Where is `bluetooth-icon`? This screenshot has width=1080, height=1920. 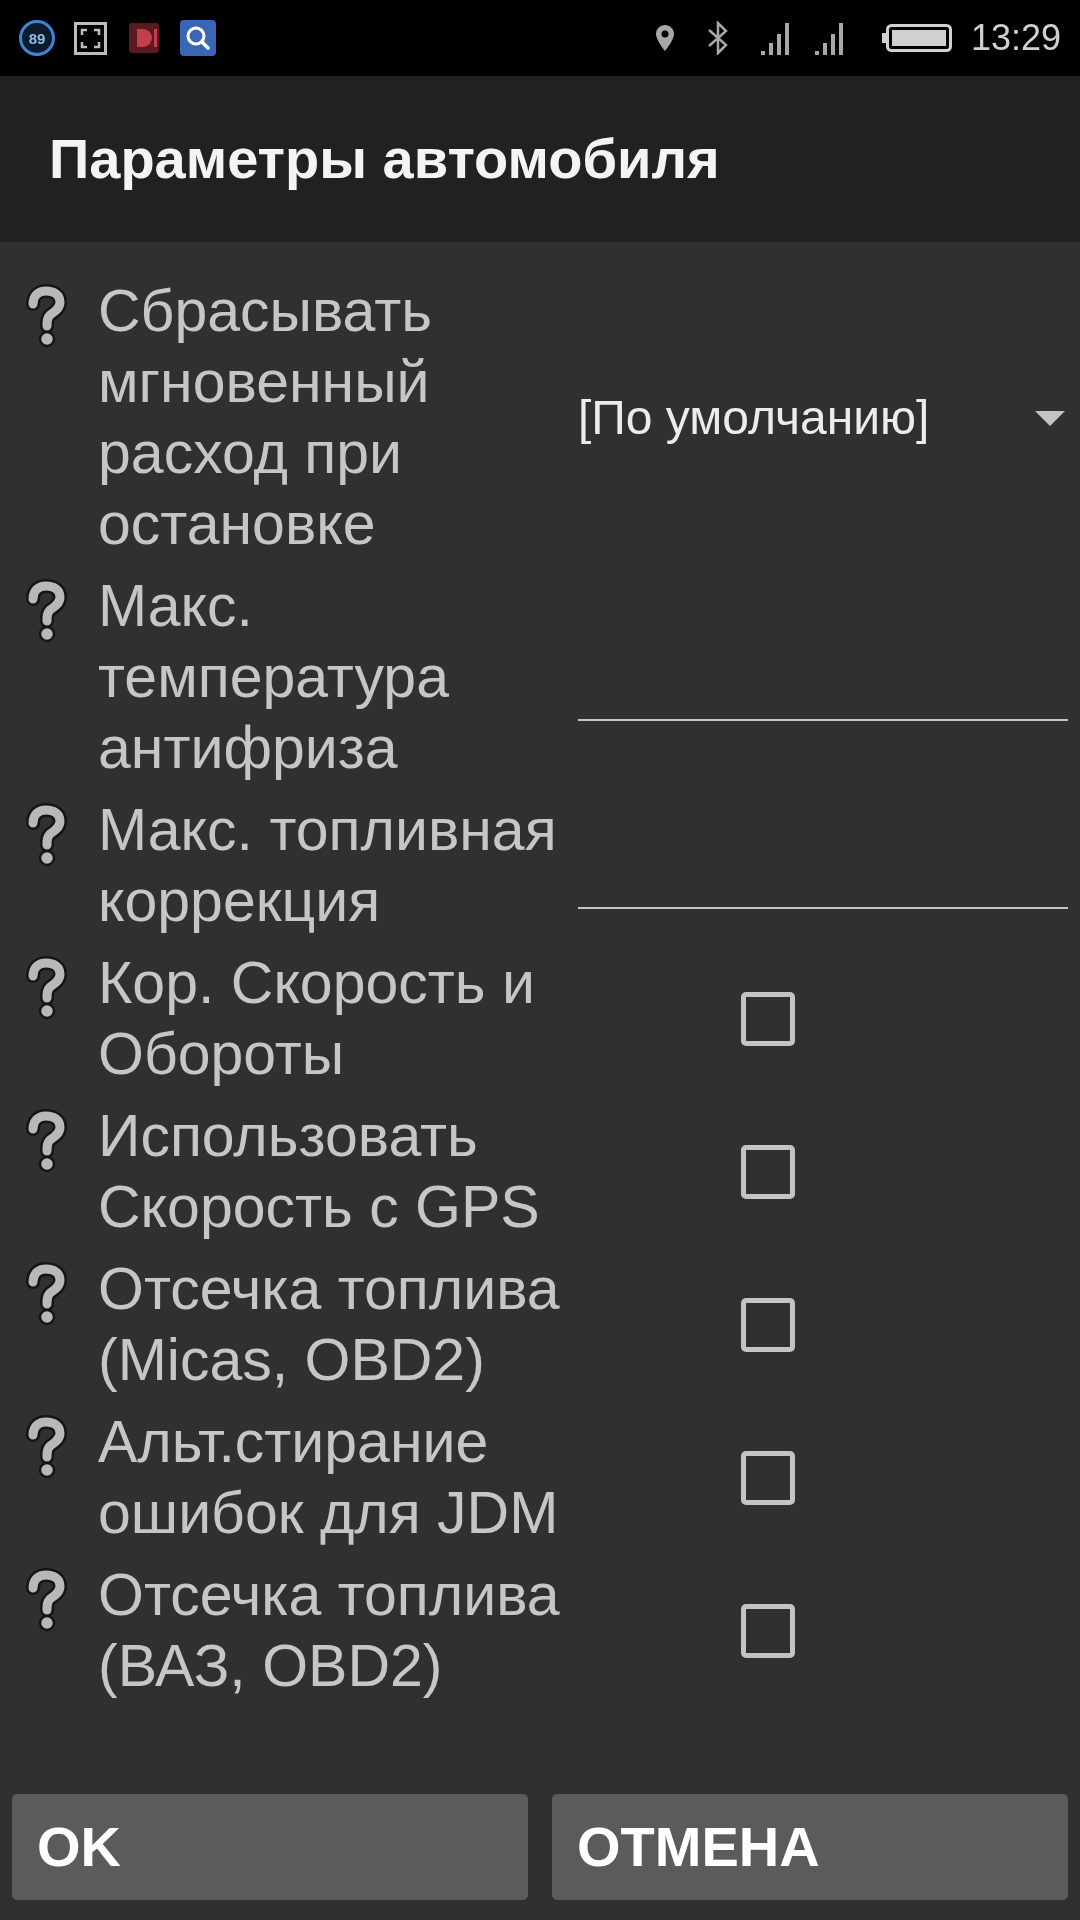
bluetooth-icon is located at coordinates (717, 38).